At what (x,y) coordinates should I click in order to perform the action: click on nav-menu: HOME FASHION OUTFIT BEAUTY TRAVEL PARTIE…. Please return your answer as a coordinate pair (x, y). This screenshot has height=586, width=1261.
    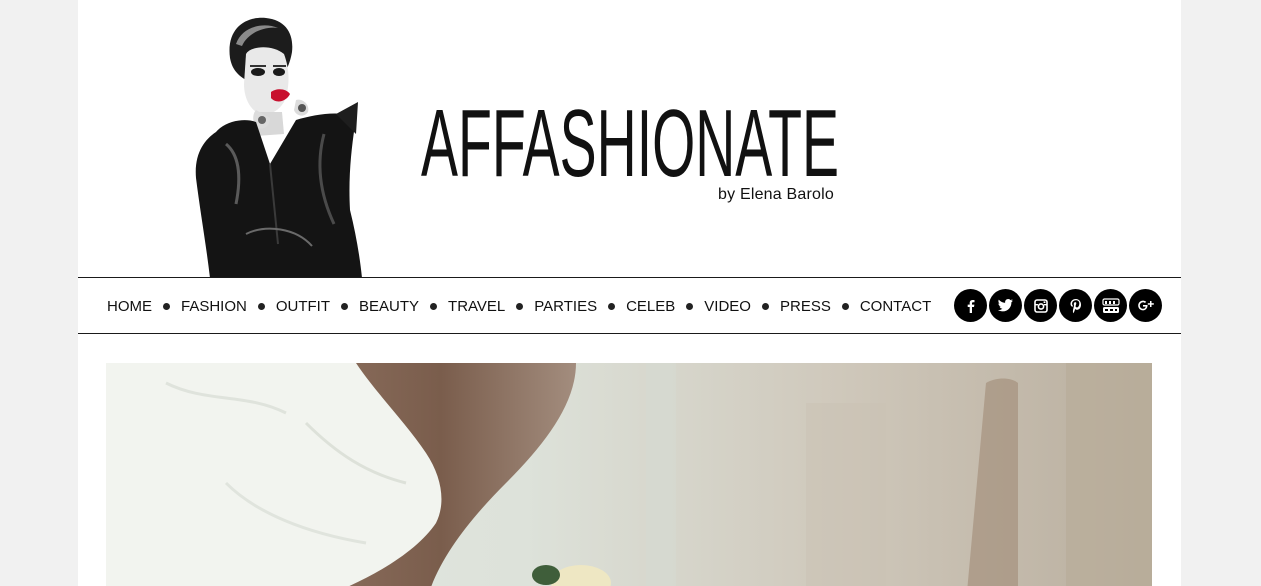
    Looking at the image, I should click on (519, 306).